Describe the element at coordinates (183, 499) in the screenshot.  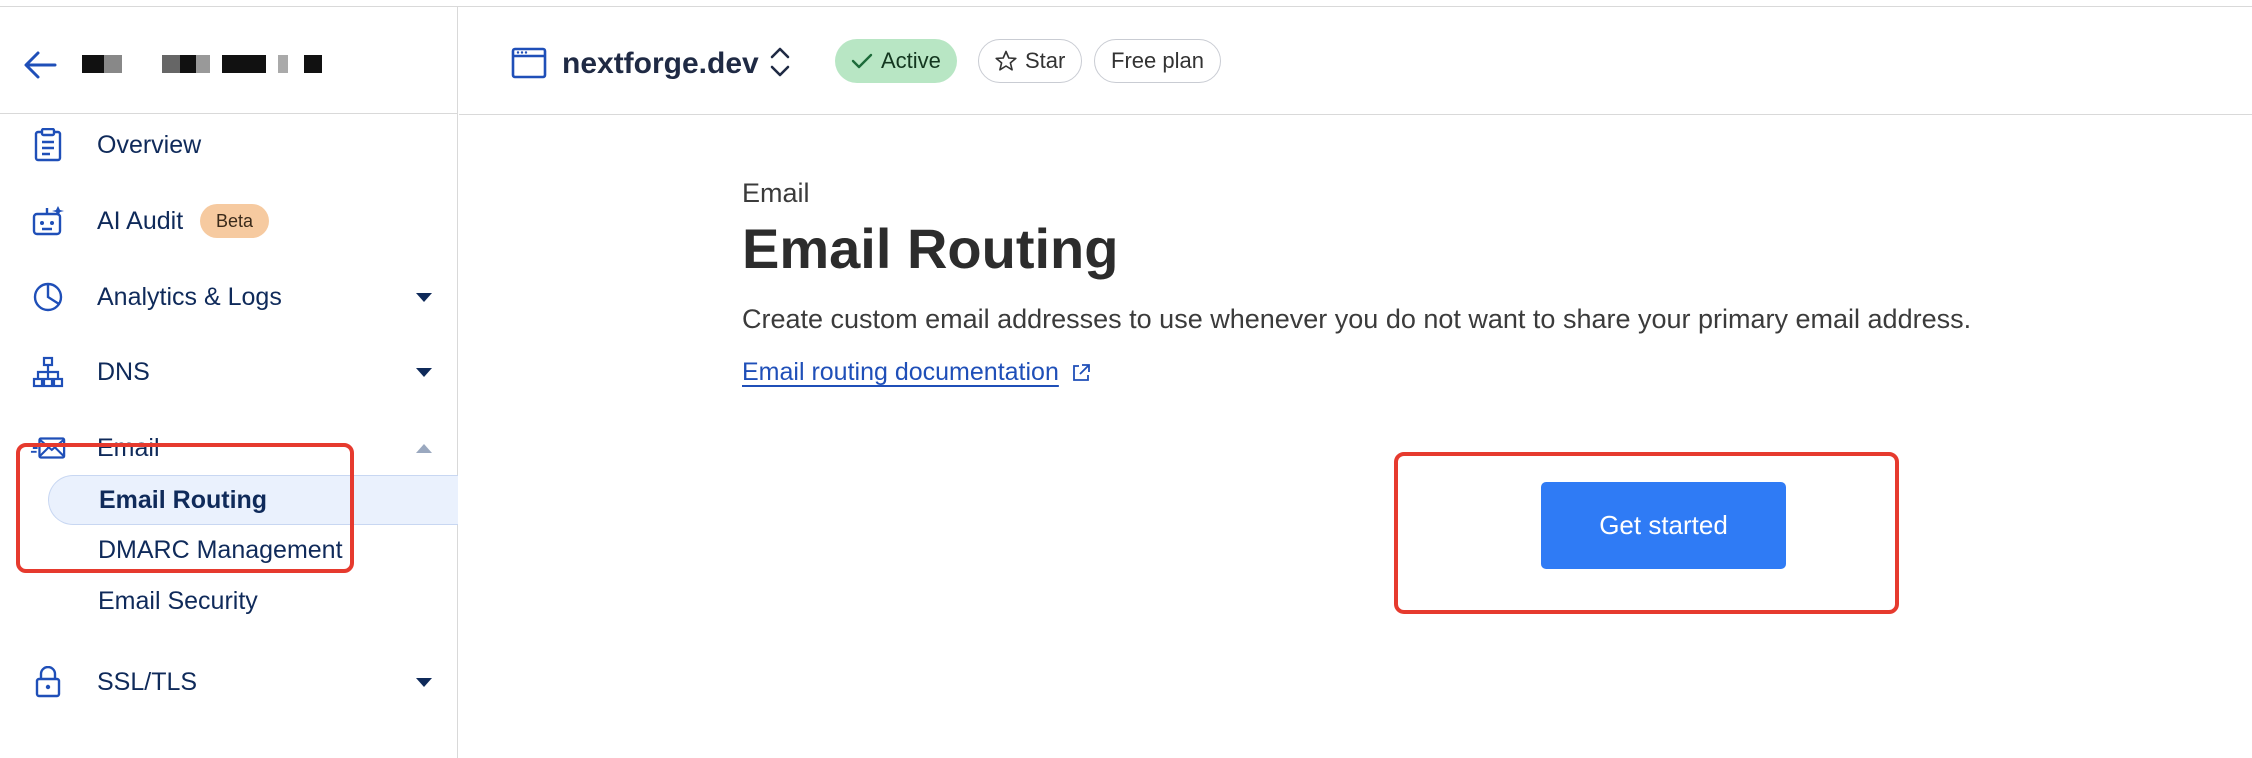
I see `sidebar-subitem-label: Email Routing` at that location.